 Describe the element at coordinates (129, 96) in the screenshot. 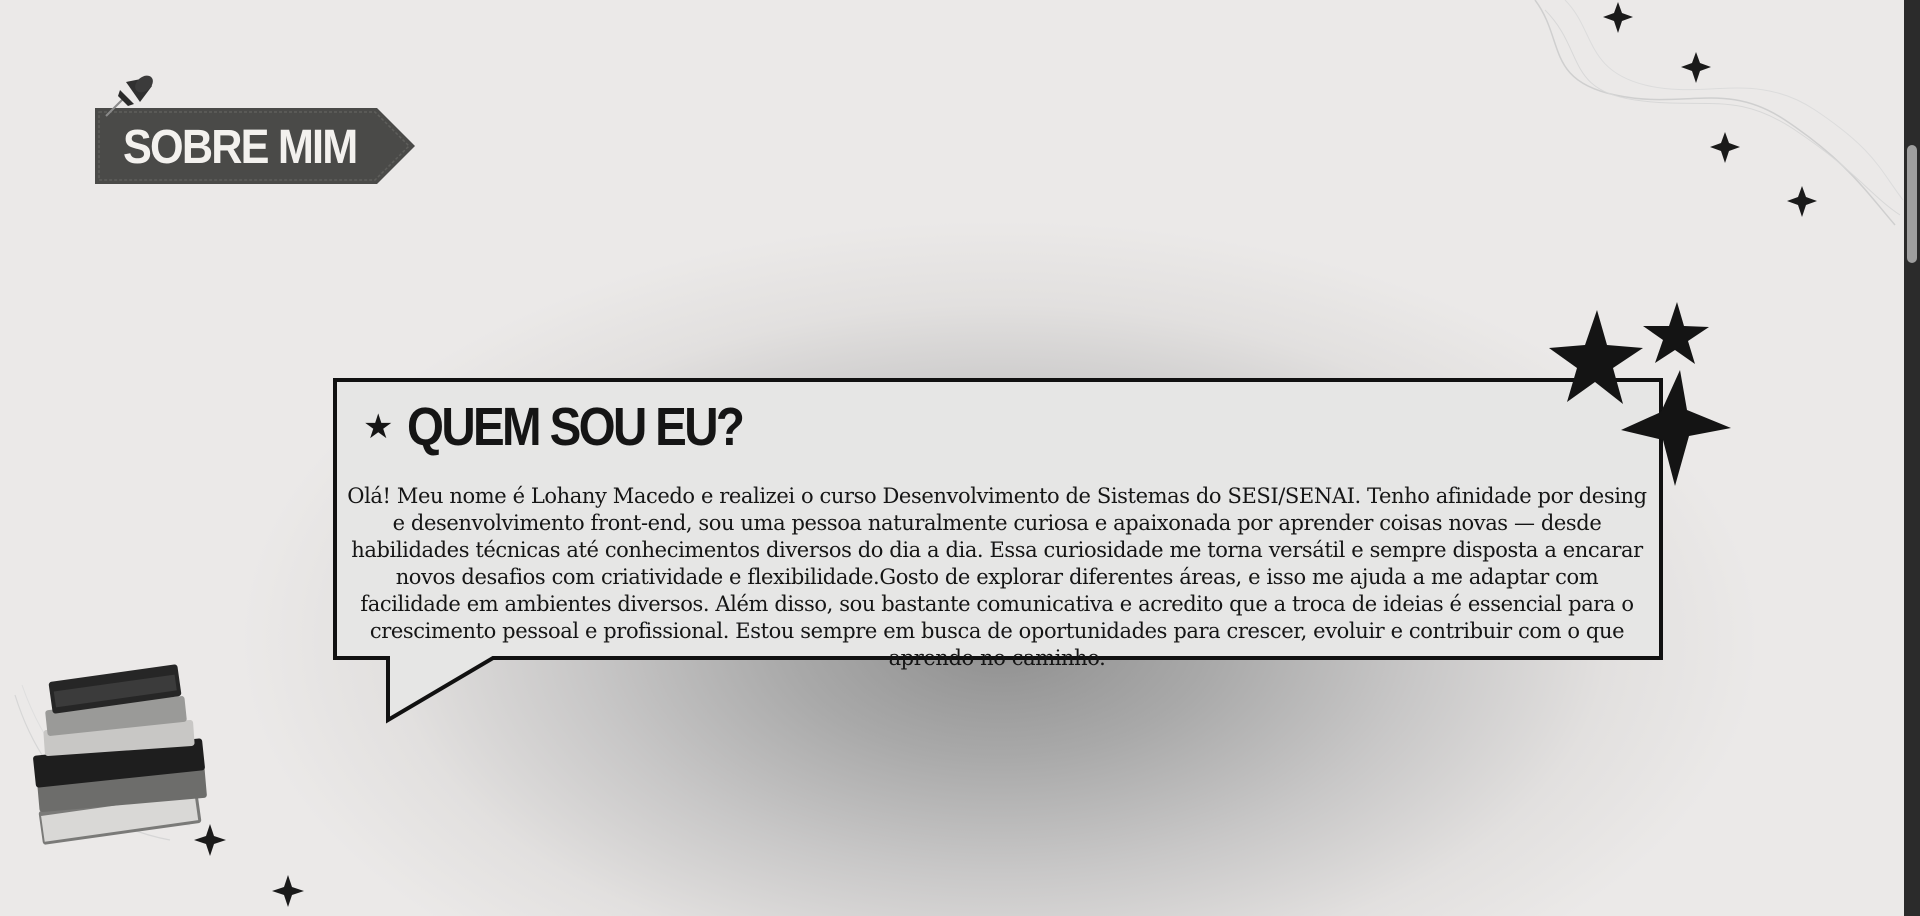

I see `pushpin-icon` at that location.